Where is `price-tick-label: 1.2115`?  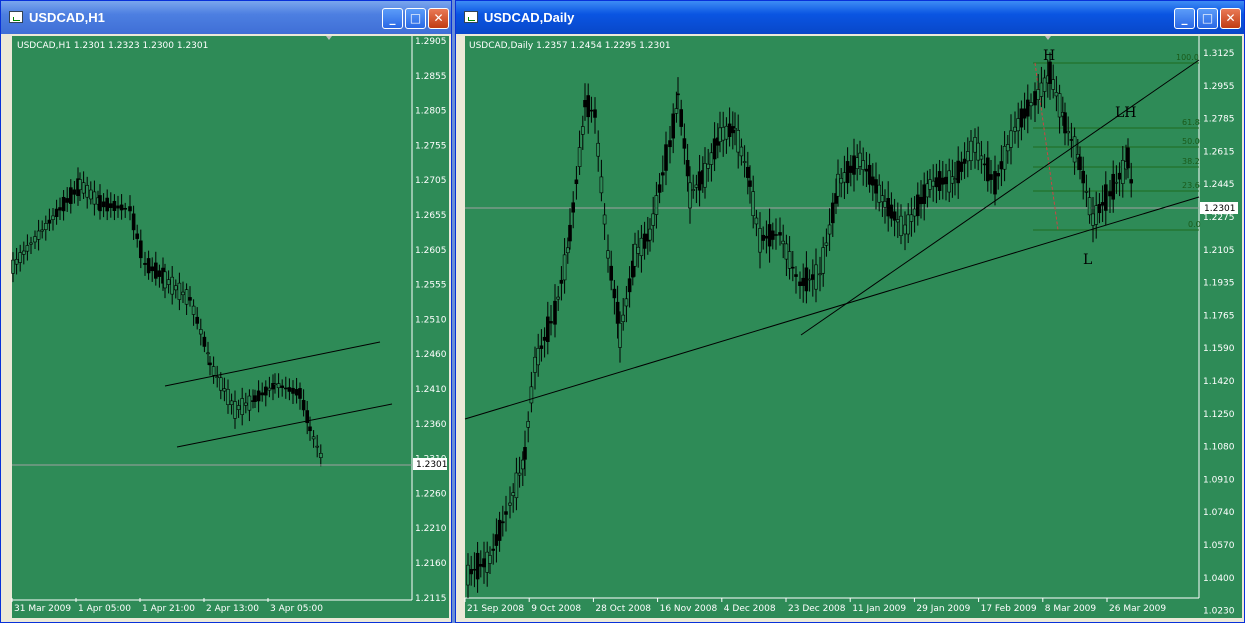 price-tick-label: 1.2115 is located at coordinates (431, 599).